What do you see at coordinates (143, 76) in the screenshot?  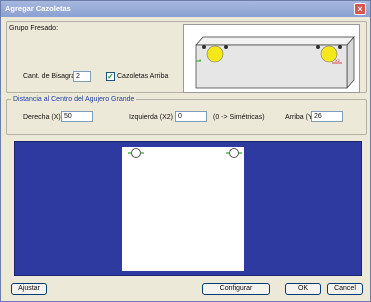 I see `cazoletas-arriba-label: Cazoletas Arriba` at bounding box center [143, 76].